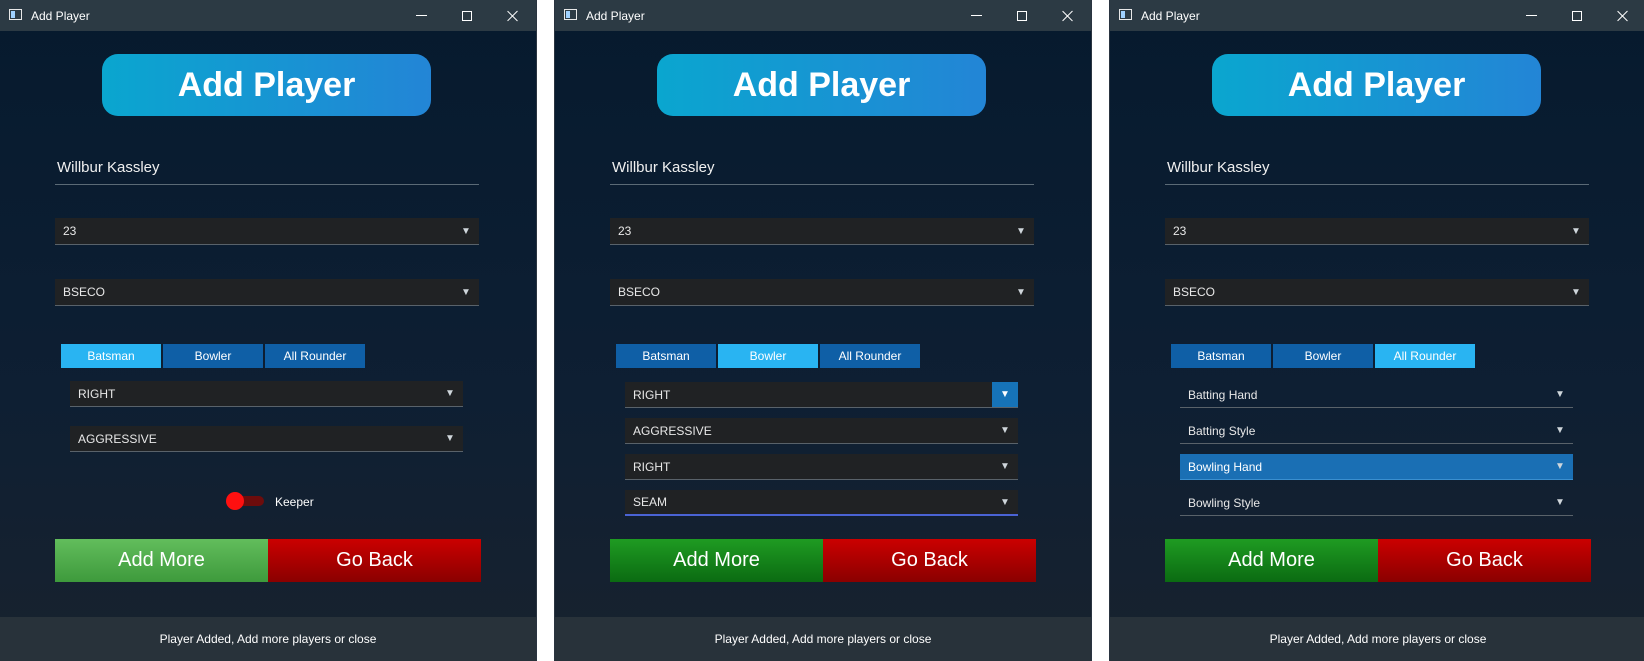  What do you see at coordinates (1376, 503) in the screenshot?
I see `bowling-style-combo: Bowling Style ▼` at bounding box center [1376, 503].